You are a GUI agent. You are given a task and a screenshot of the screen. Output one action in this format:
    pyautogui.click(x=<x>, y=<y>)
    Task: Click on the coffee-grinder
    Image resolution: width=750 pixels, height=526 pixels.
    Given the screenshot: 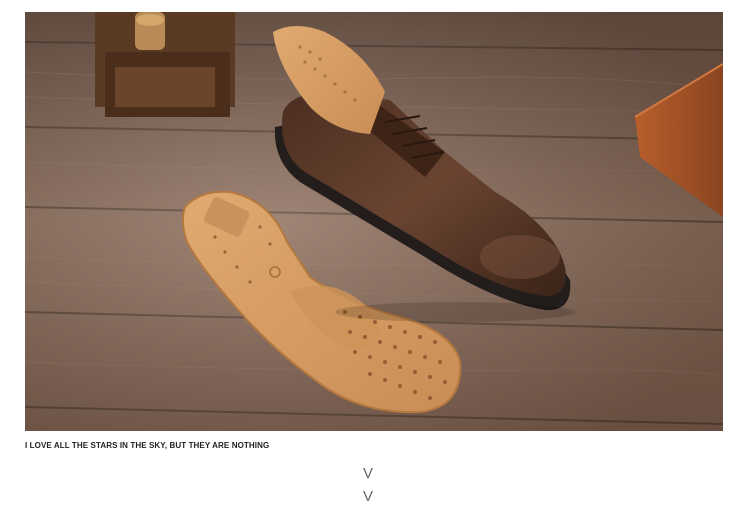 What is the action you would take?
    pyautogui.click(x=165, y=64)
    